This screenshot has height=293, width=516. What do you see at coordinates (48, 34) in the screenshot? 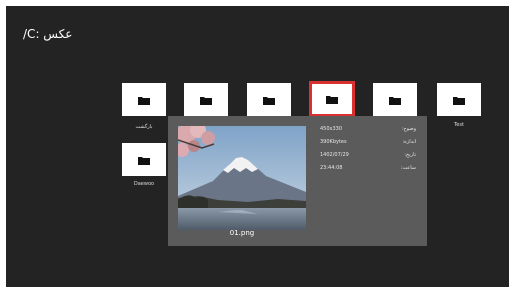
I see `path-title: عکس :C/` at bounding box center [48, 34].